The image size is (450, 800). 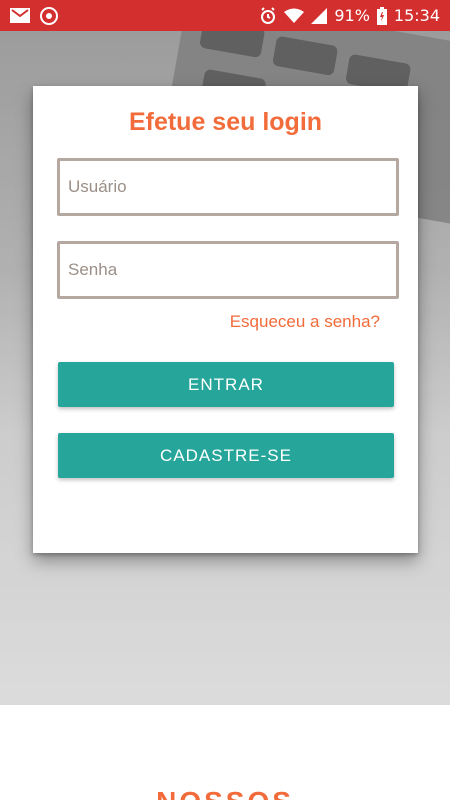 What do you see at coordinates (226, 455) in the screenshot?
I see `signup-button: CADASTRE-SE` at bounding box center [226, 455].